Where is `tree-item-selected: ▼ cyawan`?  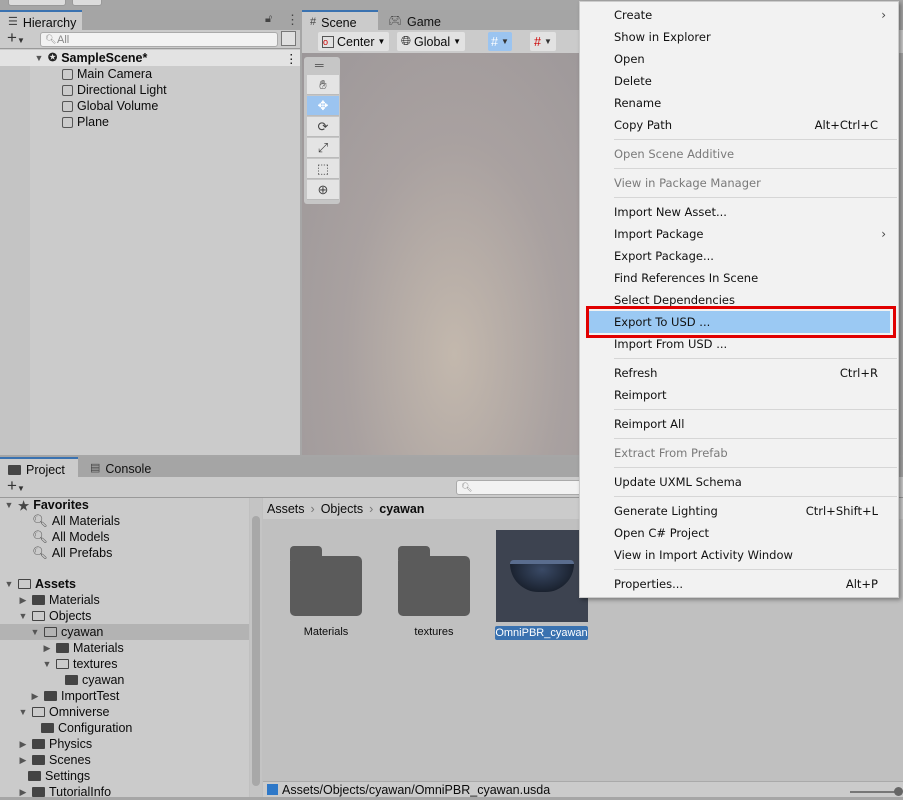
tree-item-selected: ▼ cyawan is located at coordinates (67, 632).